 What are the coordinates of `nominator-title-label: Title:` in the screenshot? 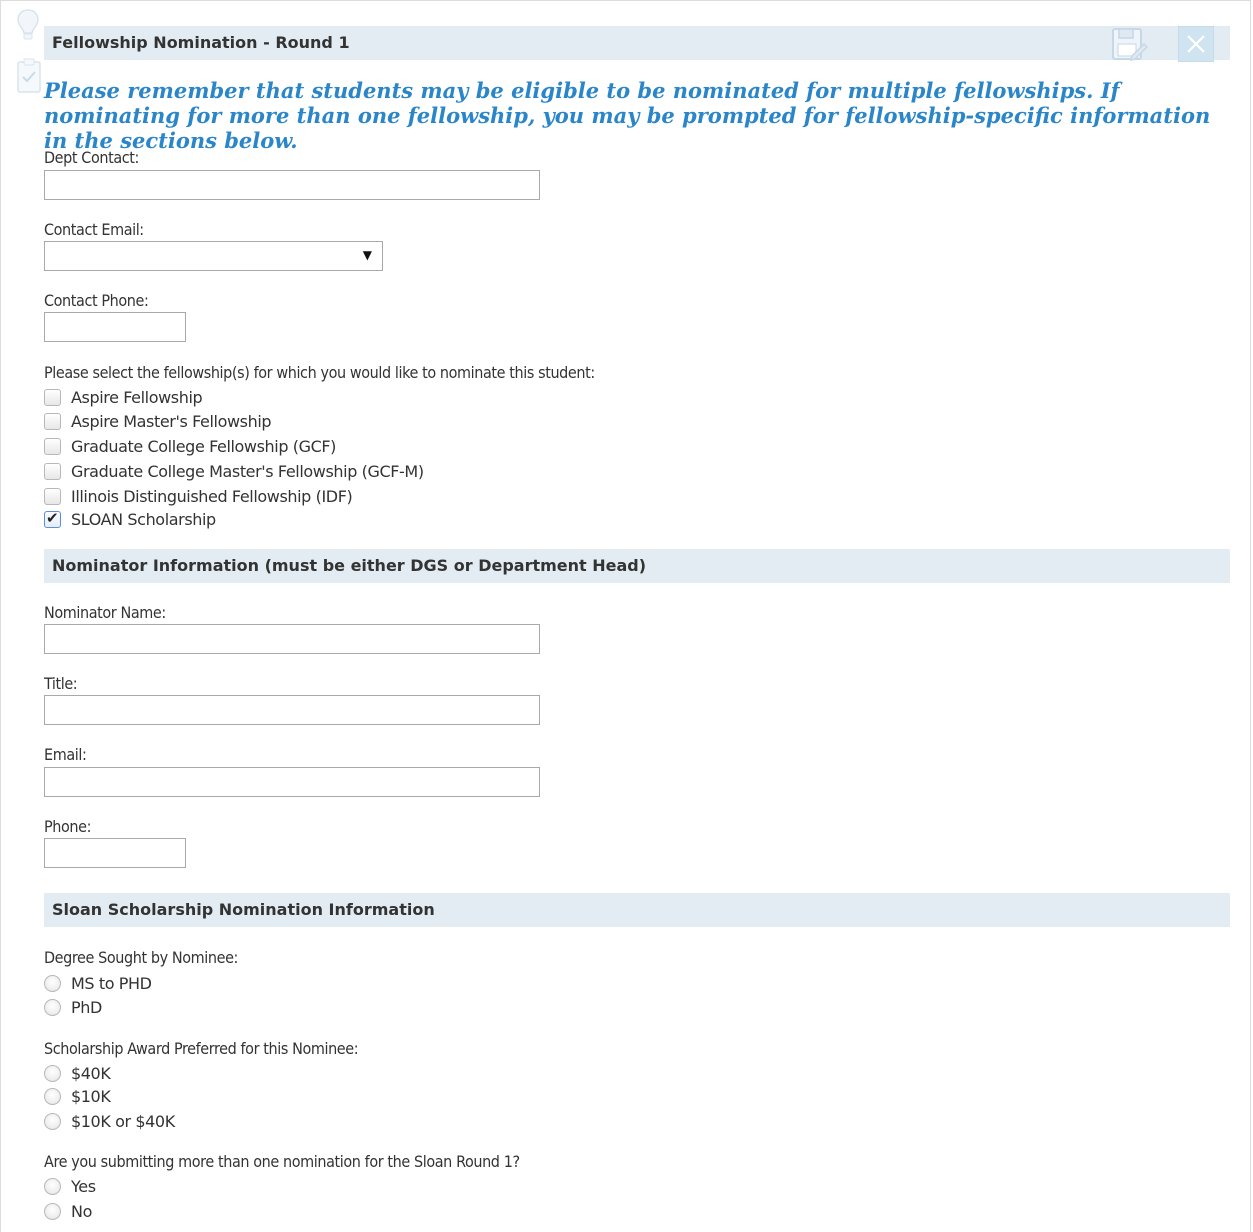 It's located at (61, 683).